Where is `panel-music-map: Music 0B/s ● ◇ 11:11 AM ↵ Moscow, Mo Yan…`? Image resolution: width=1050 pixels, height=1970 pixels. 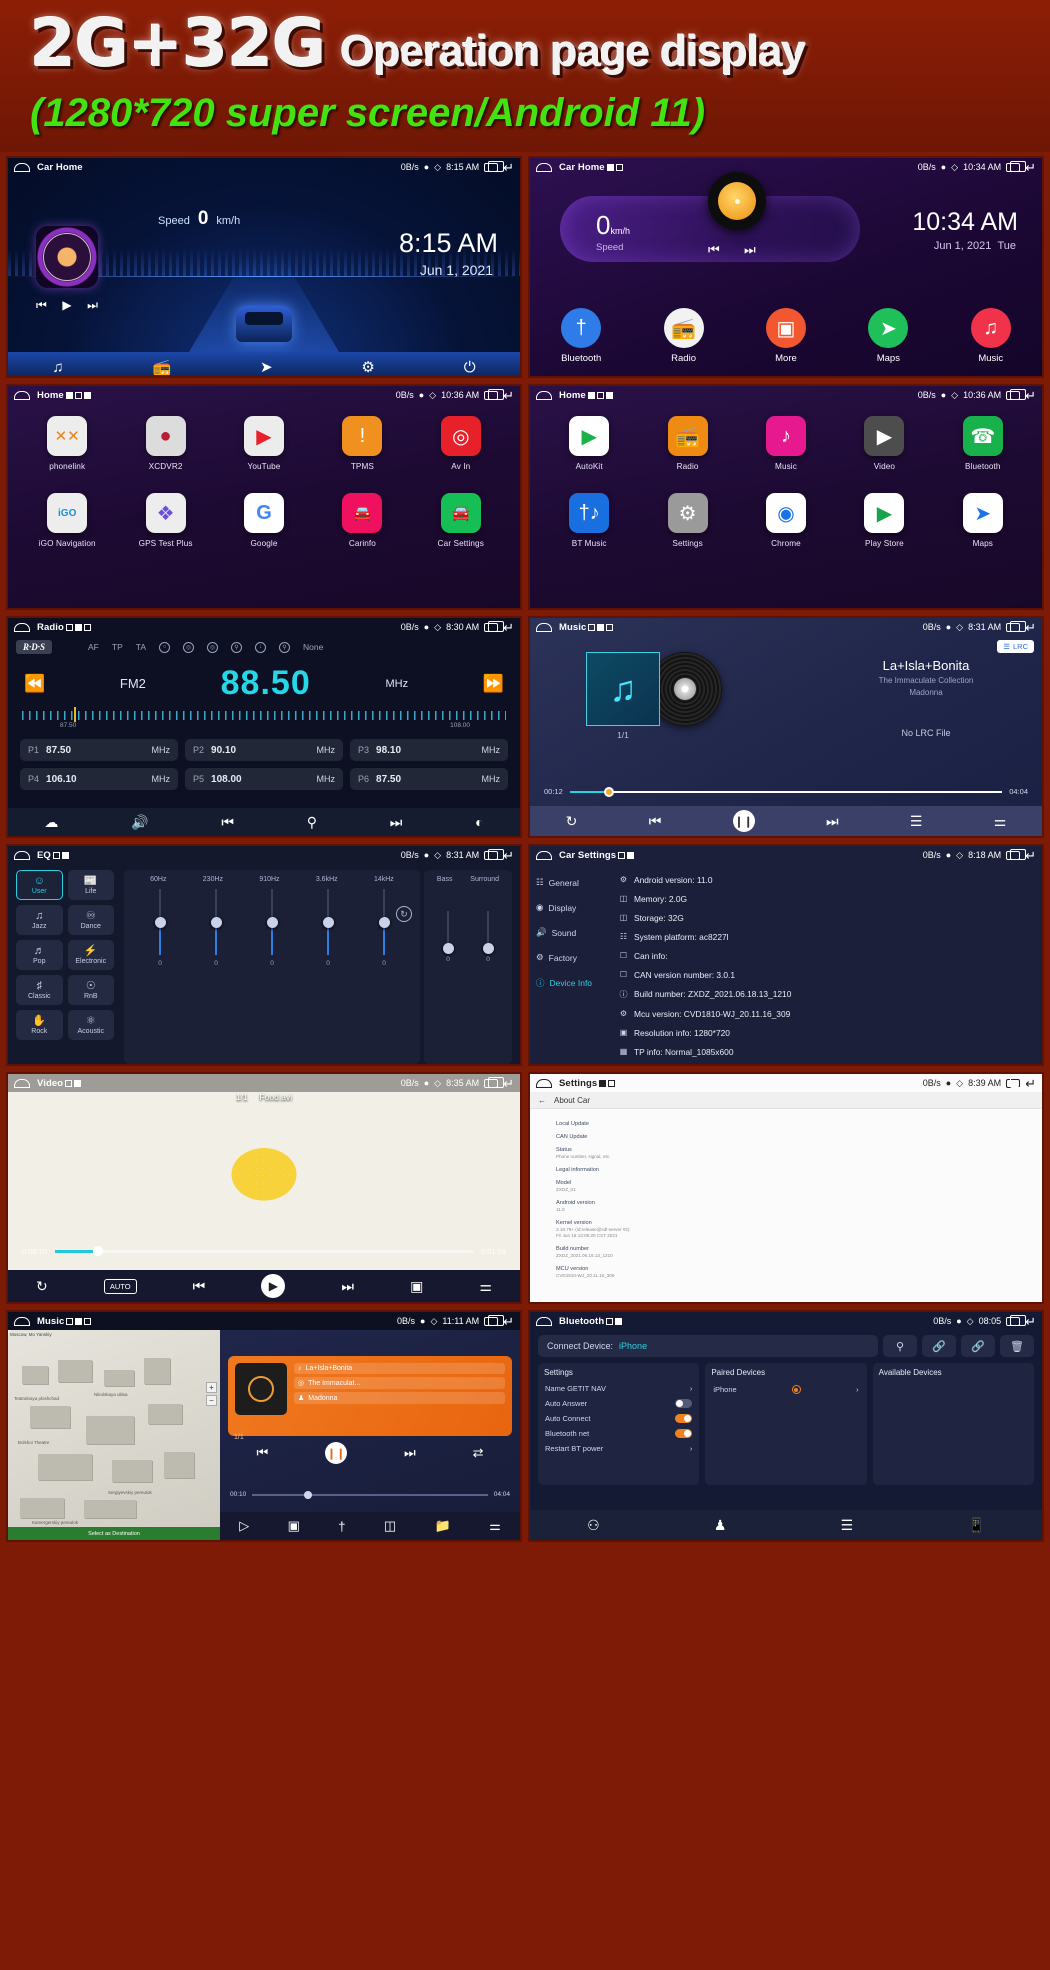 panel-music-map: Music 0B/s ● ◇ 11:11 AM ↵ Moscow, Mo Yan… is located at coordinates (264, 1426).